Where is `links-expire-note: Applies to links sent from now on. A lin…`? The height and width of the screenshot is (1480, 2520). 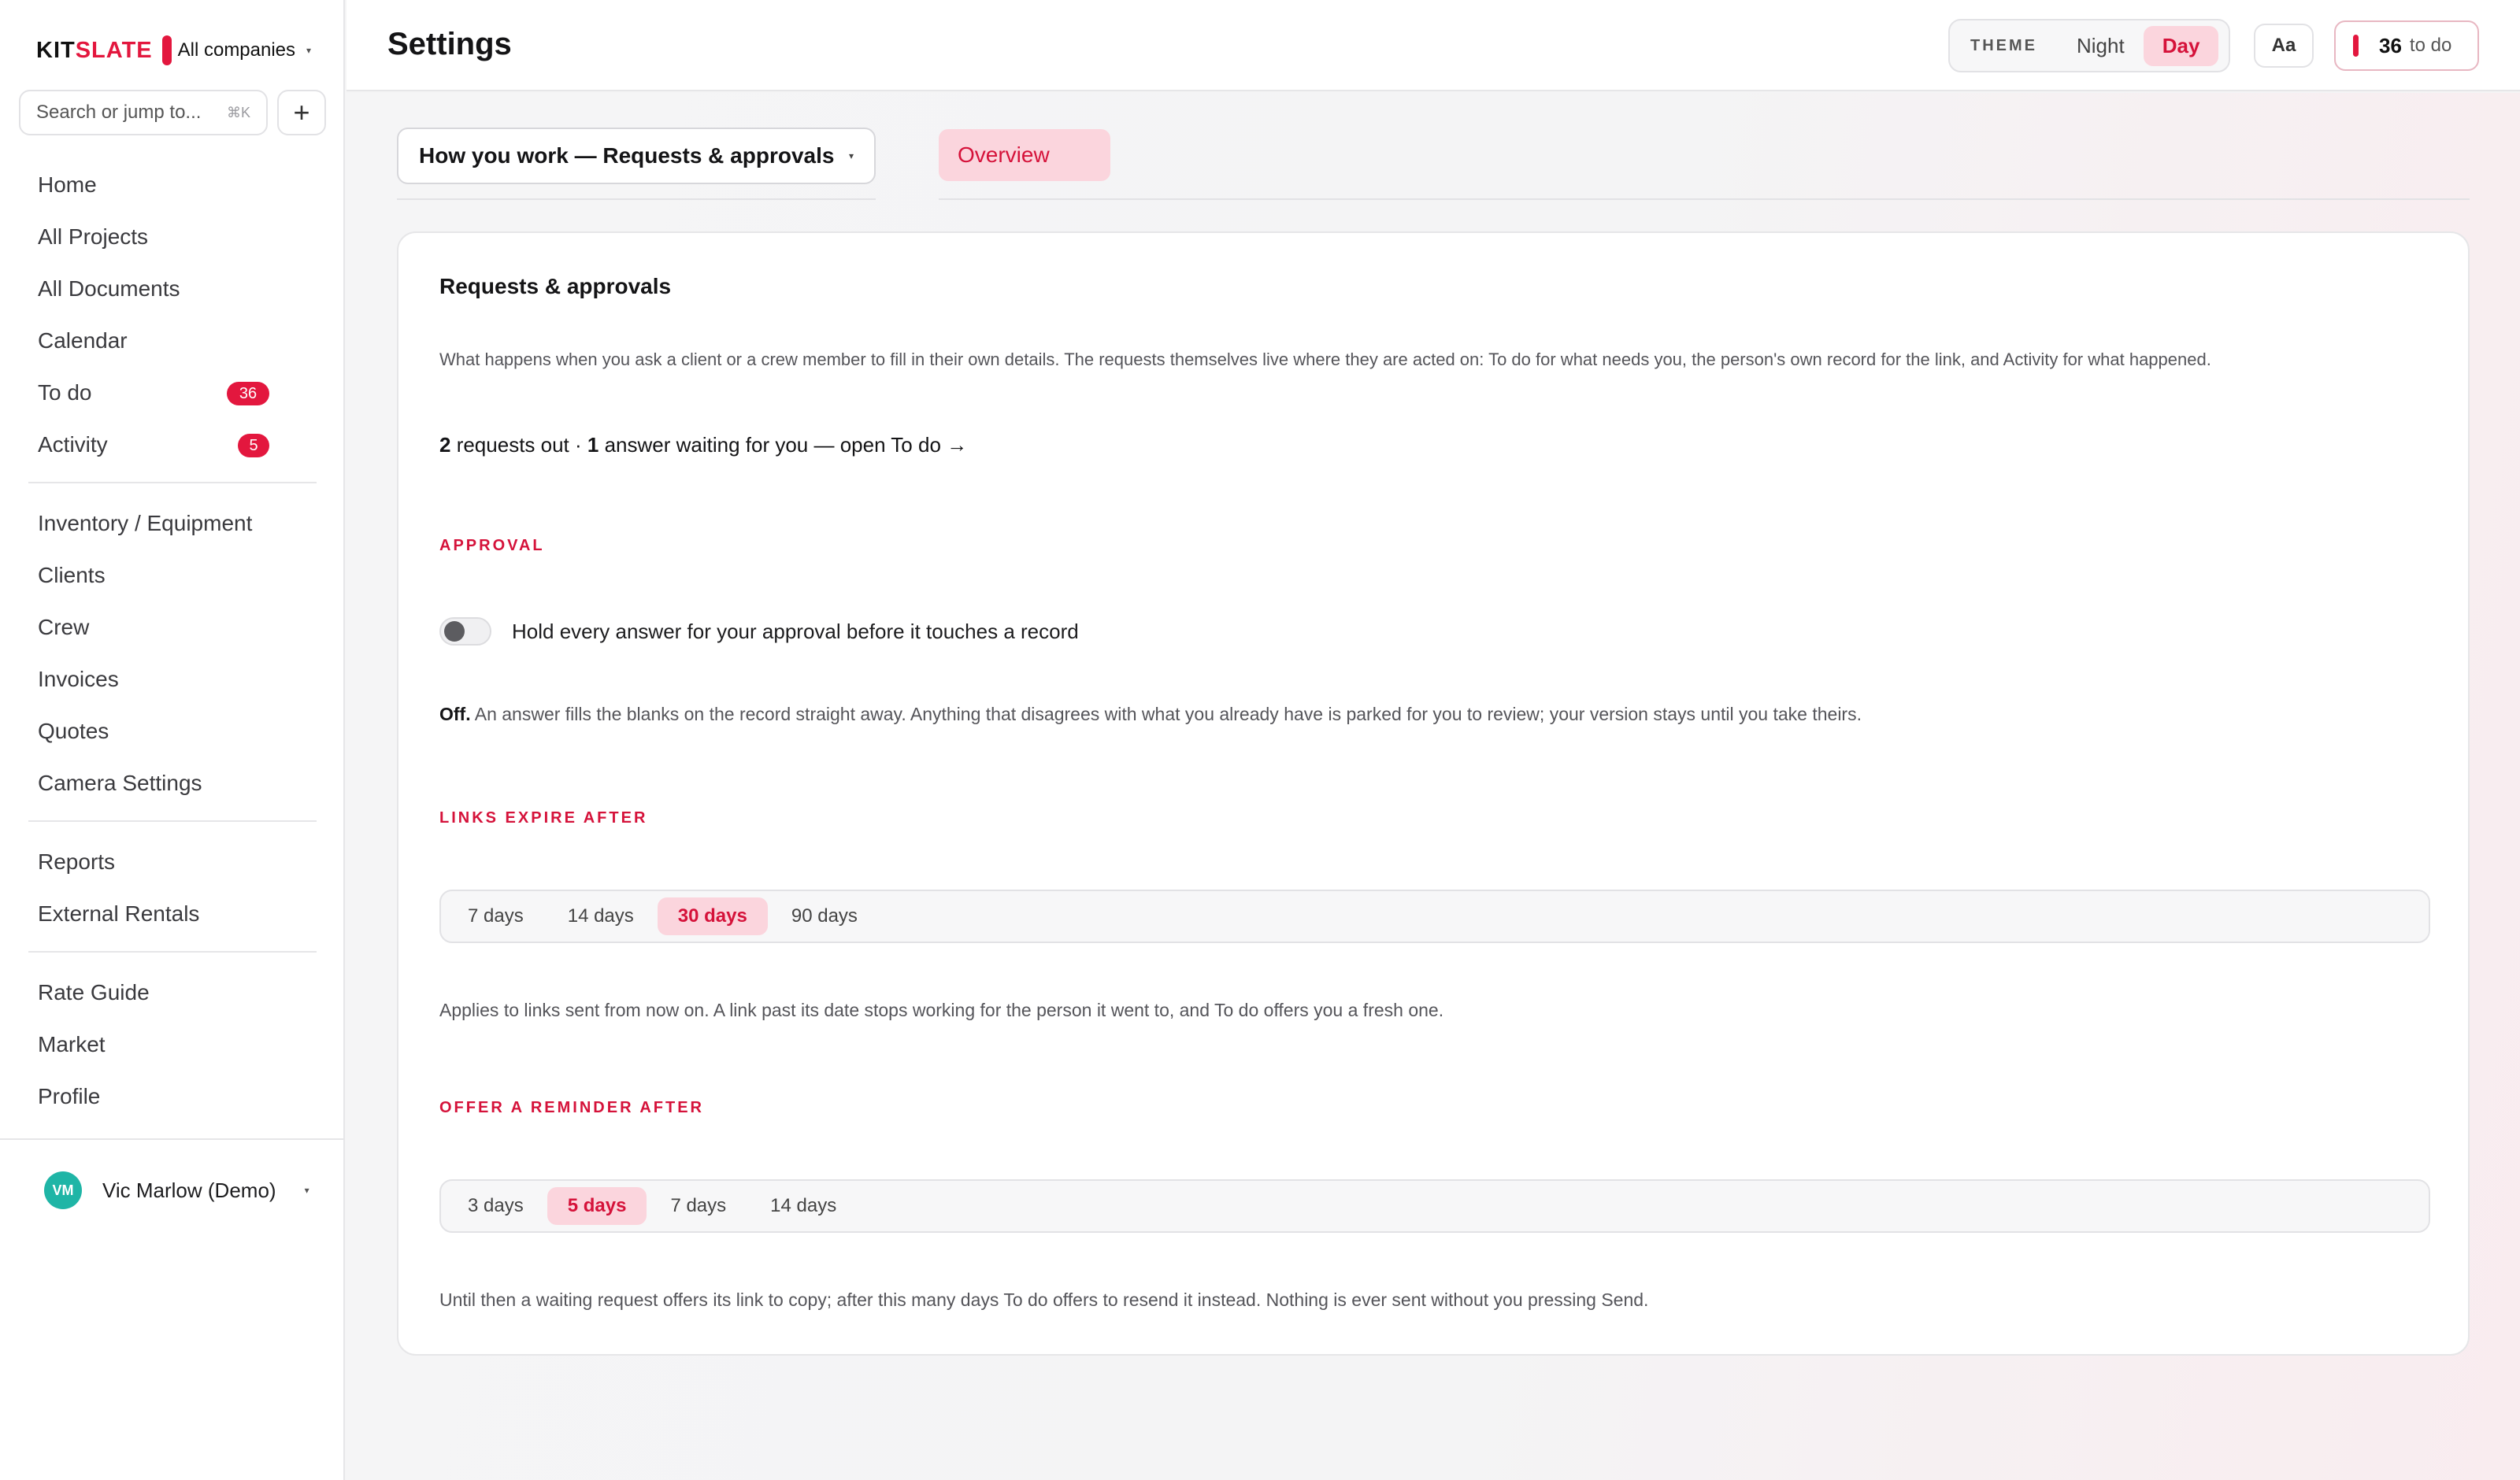
links-expire-note: Applies to links sent from now on. A lin… is located at coordinates (941, 1010).